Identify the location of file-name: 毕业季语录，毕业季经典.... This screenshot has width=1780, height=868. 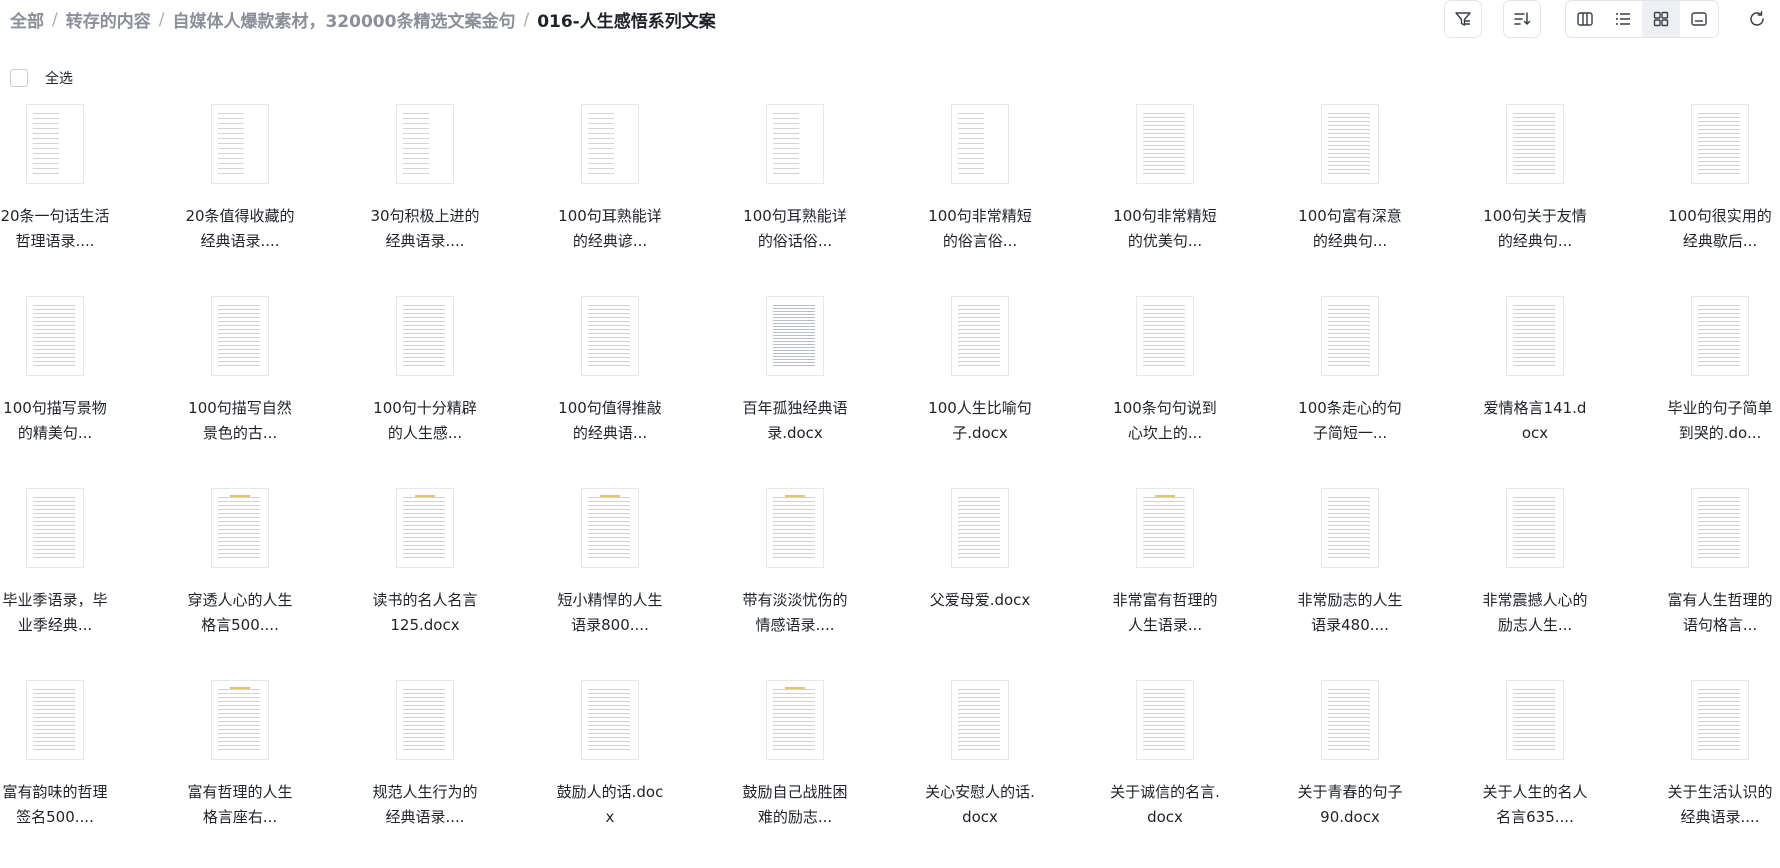
(55, 613).